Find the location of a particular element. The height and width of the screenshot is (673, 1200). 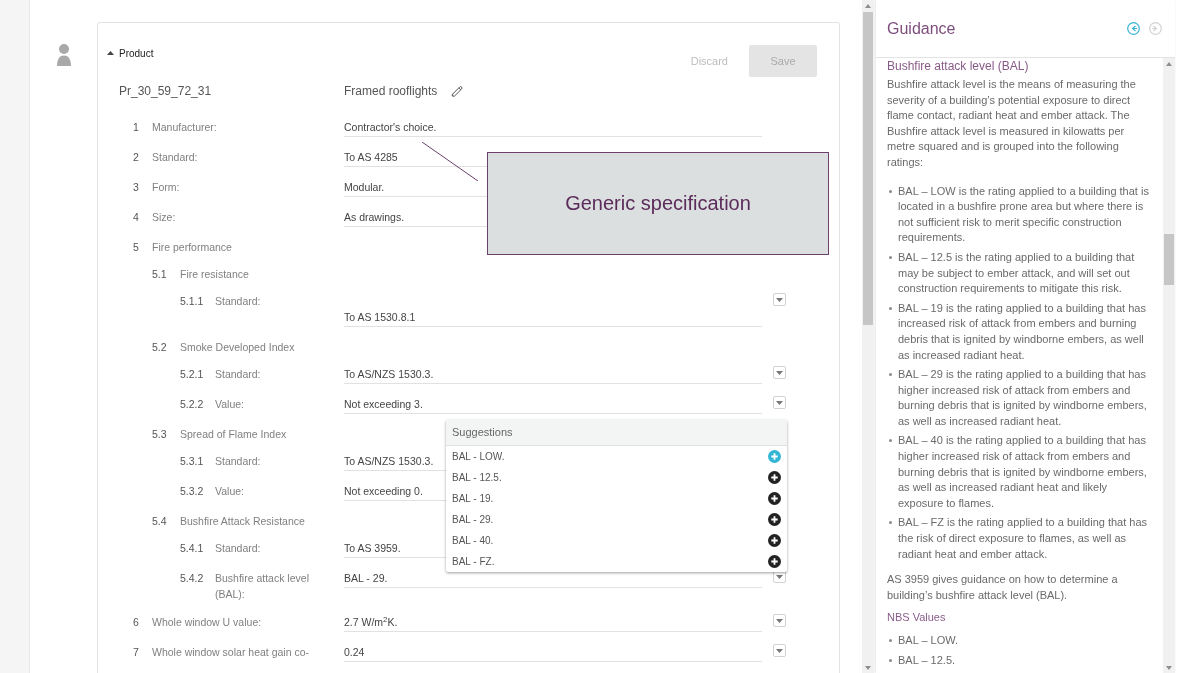

clause-label: Bushfire Attack Resistance is located at coordinates (243, 521).